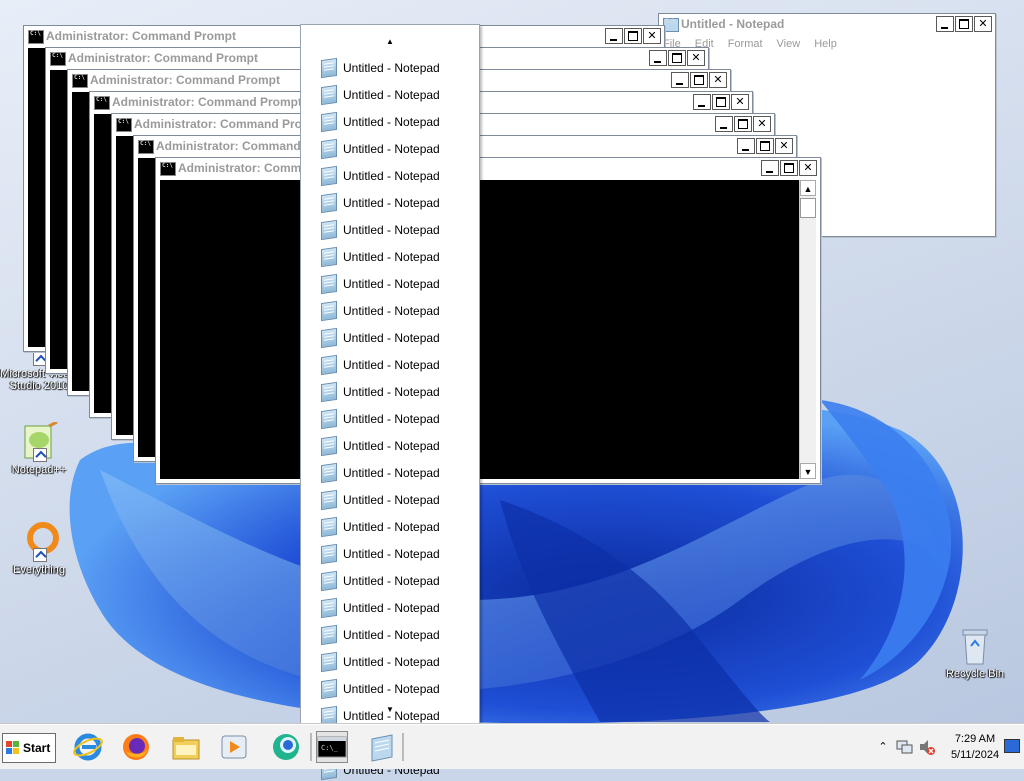  What do you see at coordinates (332, 747) in the screenshot?
I see `command-prompt-icon: C:\_` at bounding box center [332, 747].